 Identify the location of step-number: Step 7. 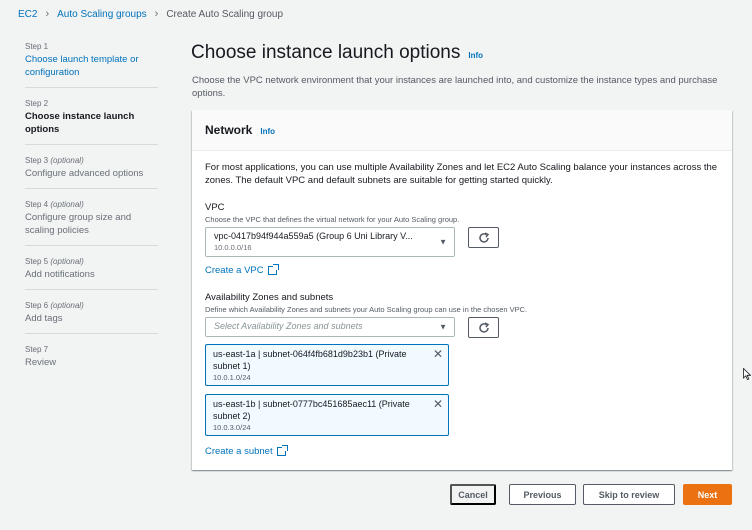
(37, 349).